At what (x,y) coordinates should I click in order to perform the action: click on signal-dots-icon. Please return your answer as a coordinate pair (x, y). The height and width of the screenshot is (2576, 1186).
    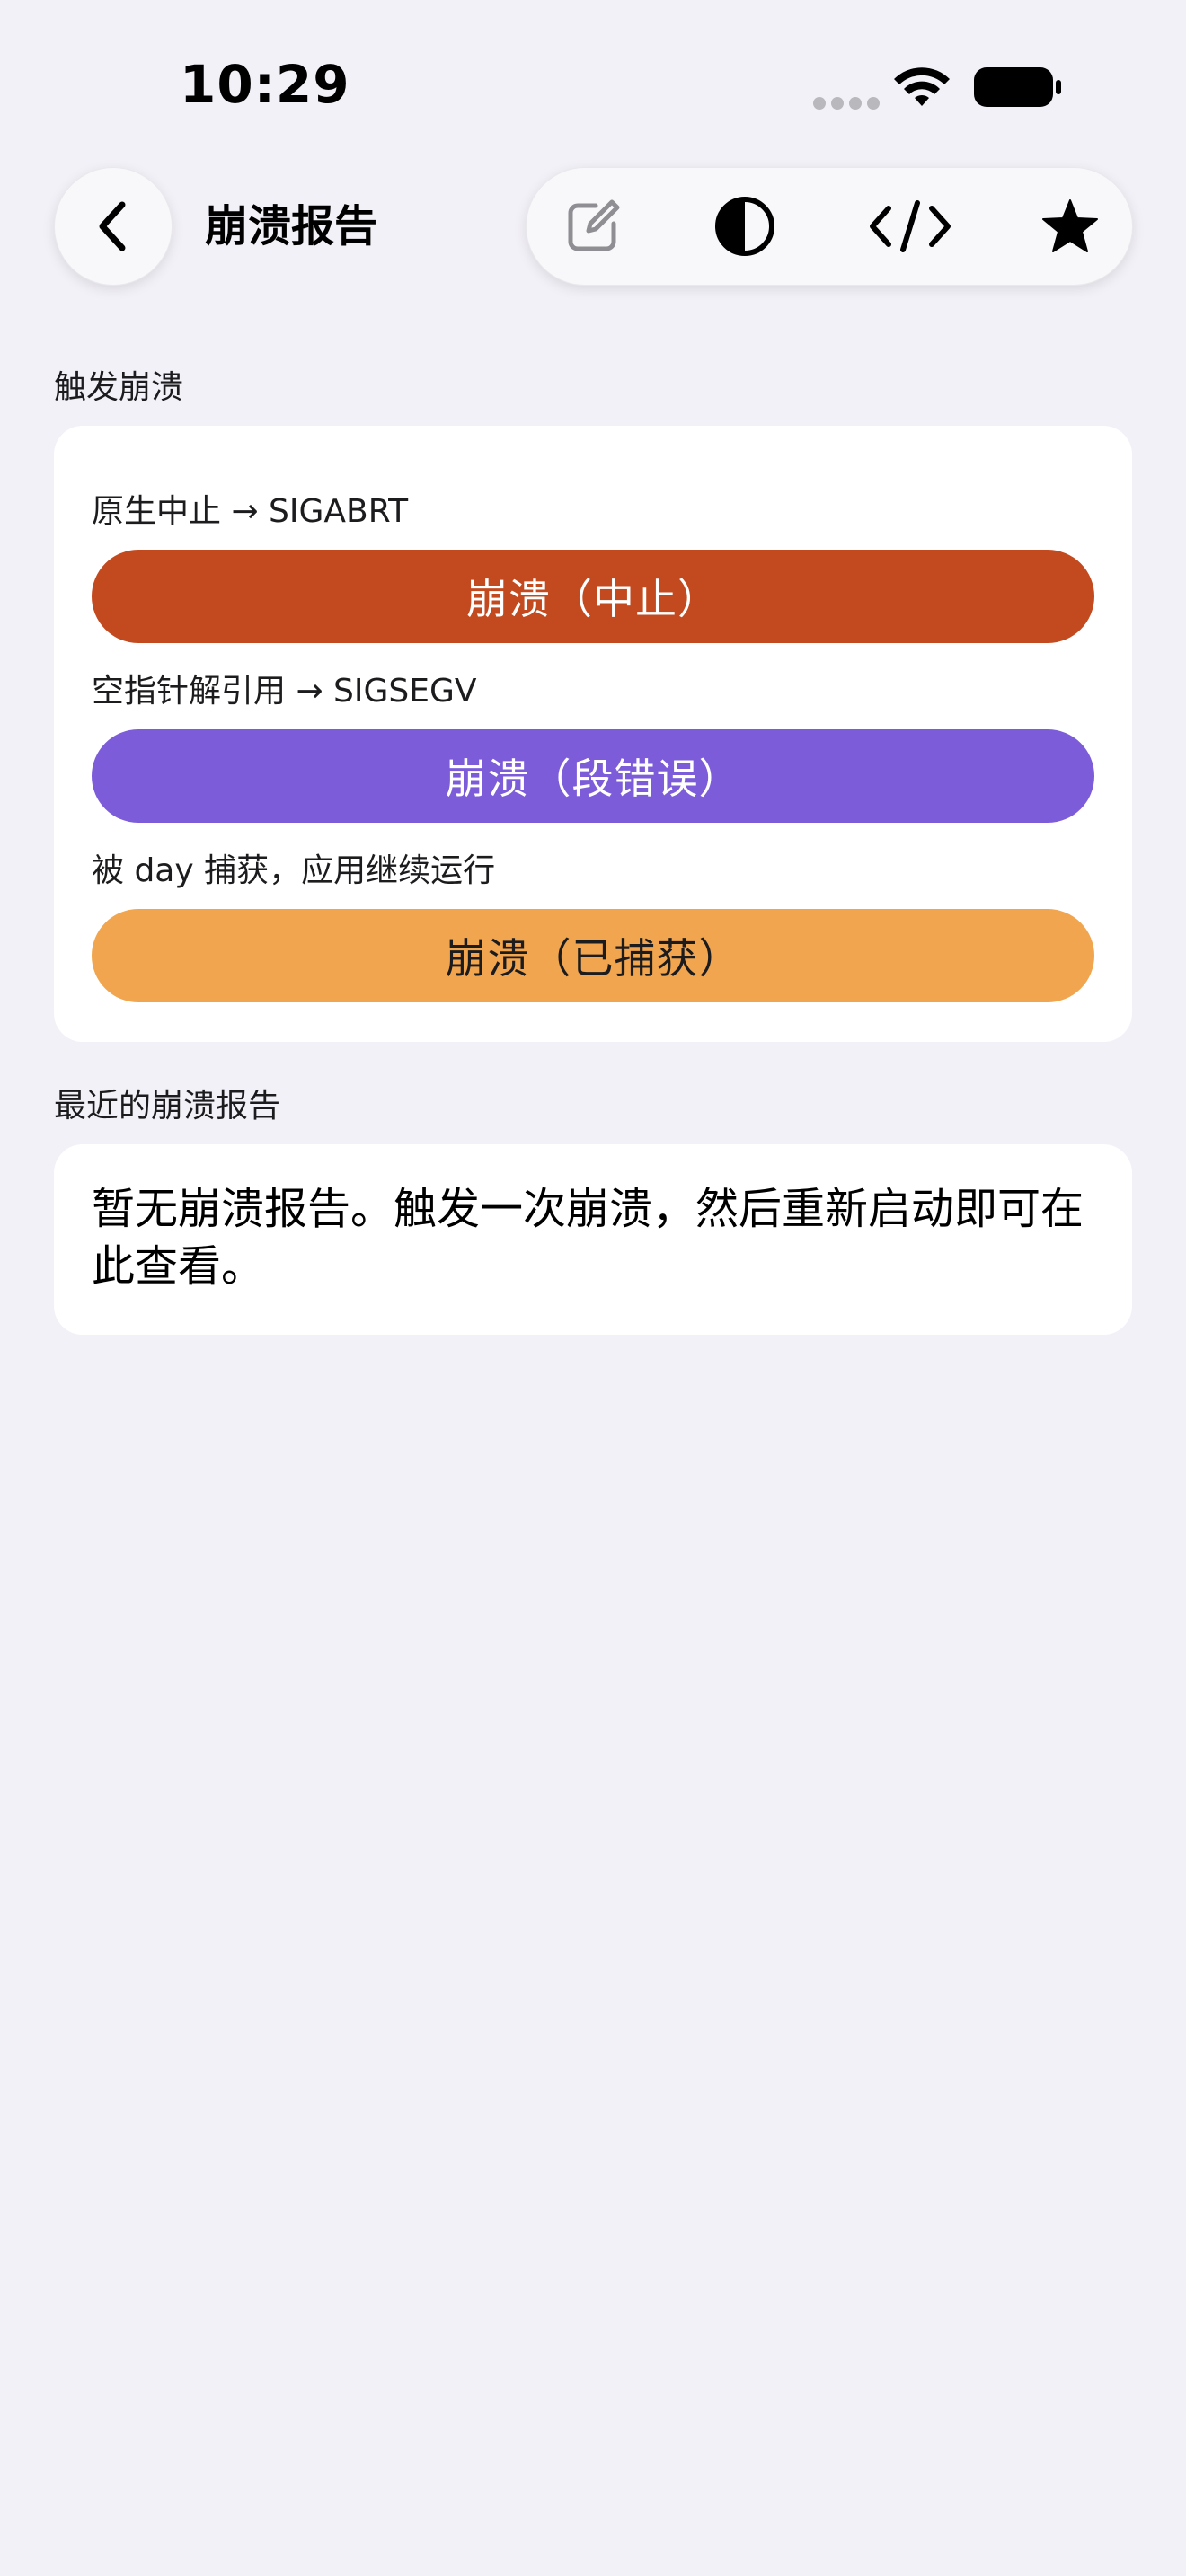
    Looking at the image, I should click on (846, 103).